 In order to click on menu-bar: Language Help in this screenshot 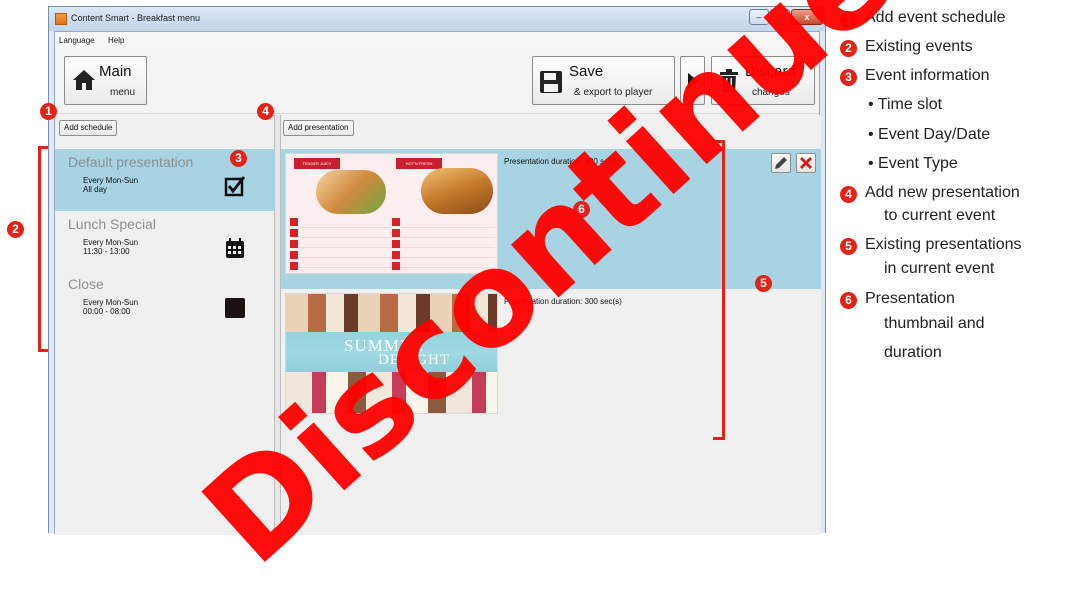, I will do `click(437, 40)`.